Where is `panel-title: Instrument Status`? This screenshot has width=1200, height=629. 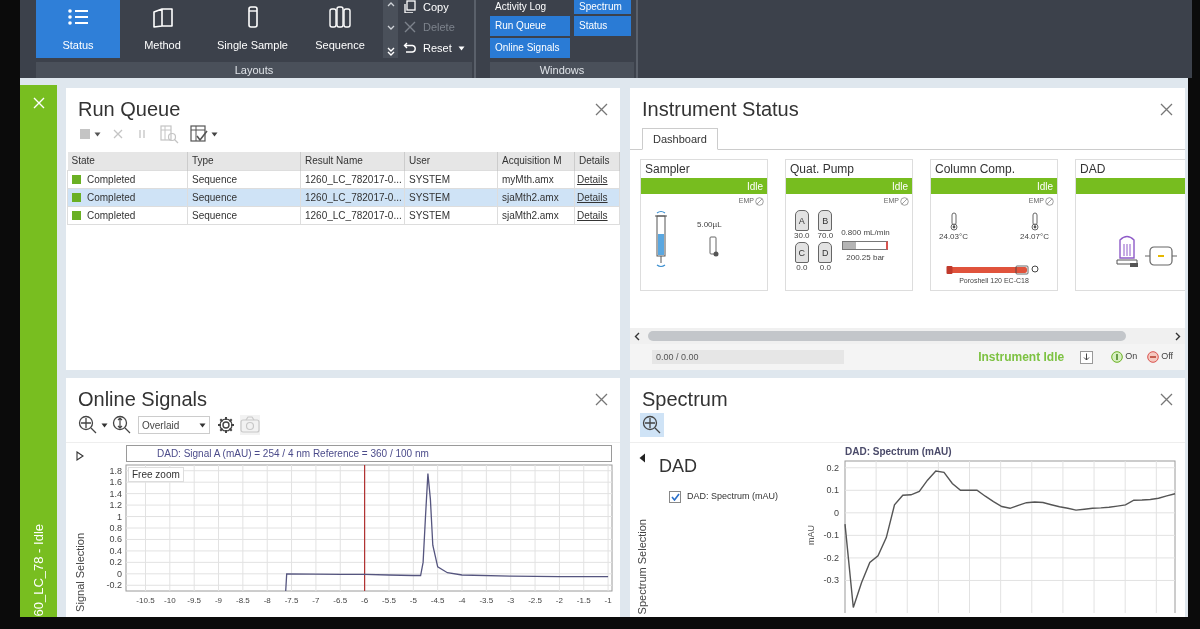 panel-title: Instrument Status is located at coordinates (720, 109).